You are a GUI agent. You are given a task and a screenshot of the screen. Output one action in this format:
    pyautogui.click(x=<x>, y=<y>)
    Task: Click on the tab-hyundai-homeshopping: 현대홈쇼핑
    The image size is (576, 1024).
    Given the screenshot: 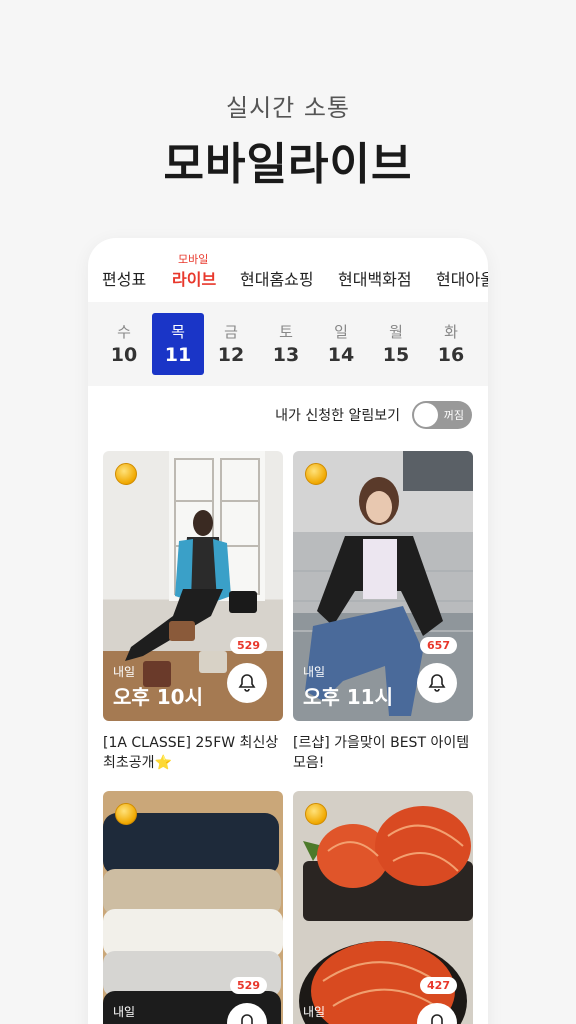 What is the action you would take?
    pyautogui.click(x=277, y=278)
    